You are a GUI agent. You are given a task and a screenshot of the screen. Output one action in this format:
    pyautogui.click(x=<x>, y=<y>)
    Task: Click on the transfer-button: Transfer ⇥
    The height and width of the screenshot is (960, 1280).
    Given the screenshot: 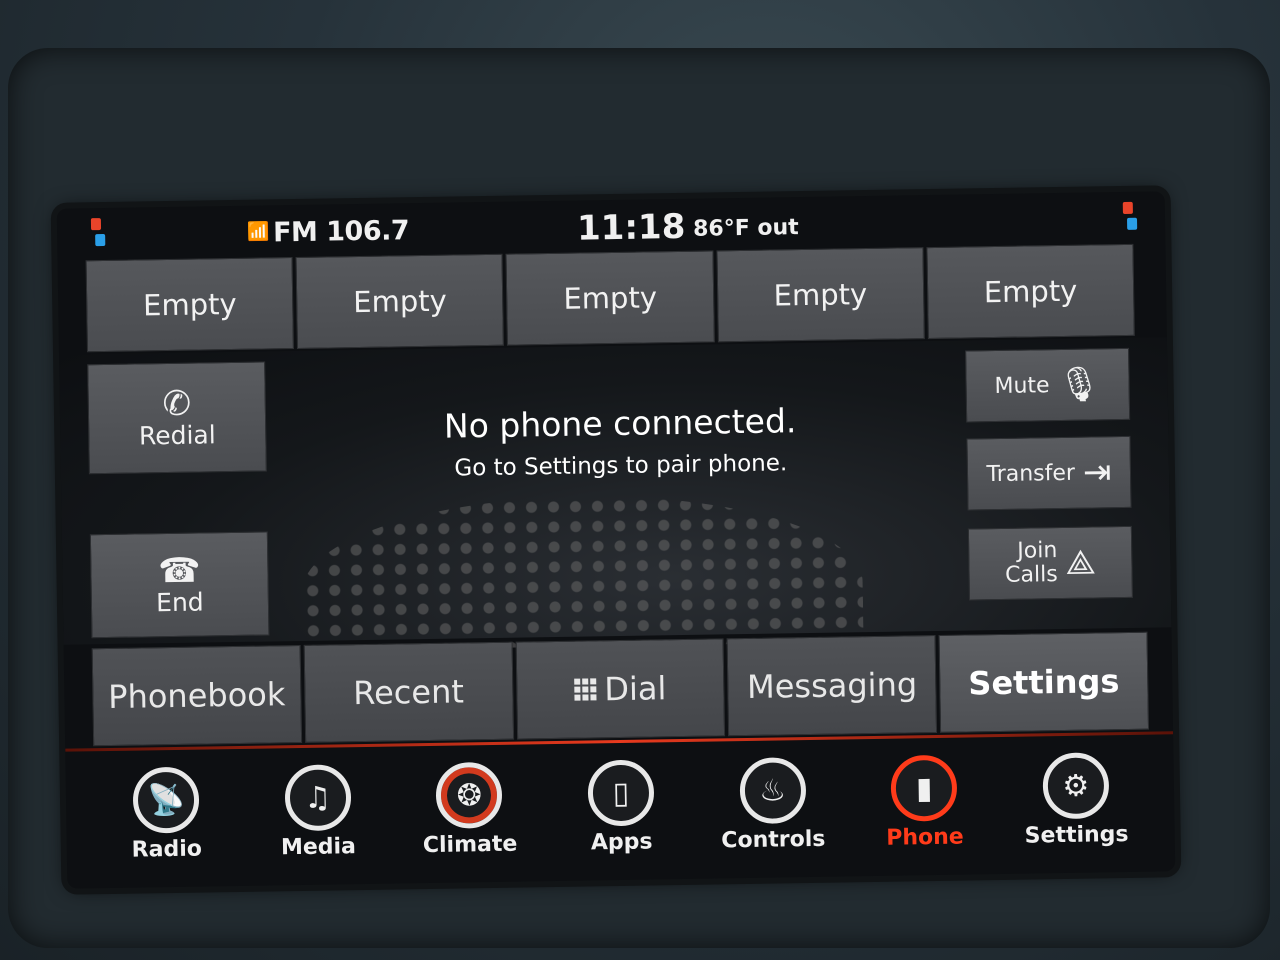 What is the action you would take?
    pyautogui.click(x=1049, y=473)
    